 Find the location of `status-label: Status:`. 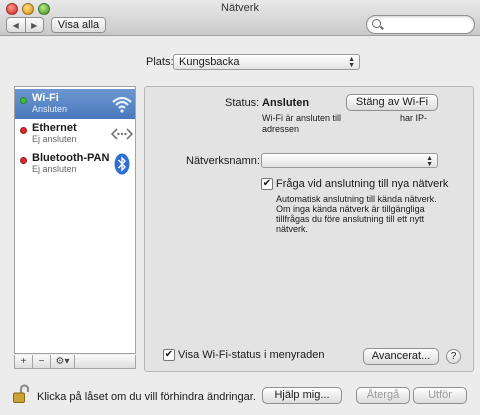

status-label: Status: is located at coordinates (242, 103).